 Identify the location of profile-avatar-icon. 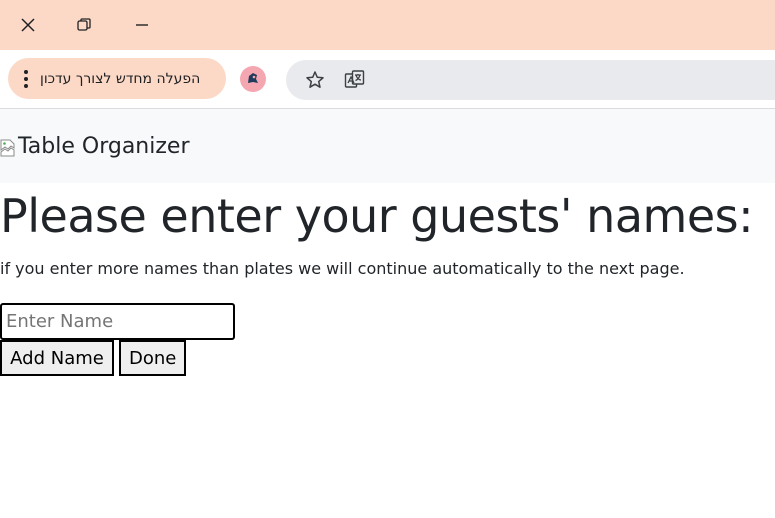
(253, 78).